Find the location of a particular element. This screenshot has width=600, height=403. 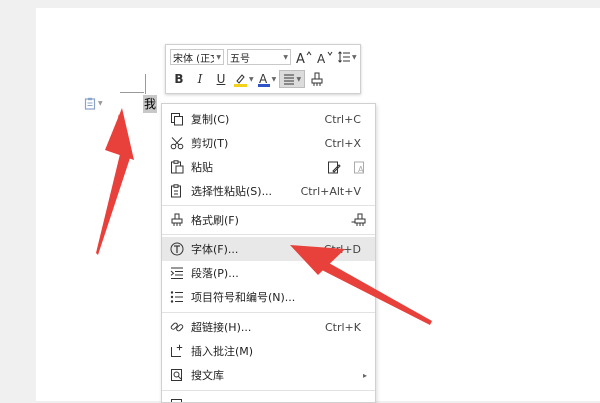

align-button: ▼ is located at coordinates (292, 79).